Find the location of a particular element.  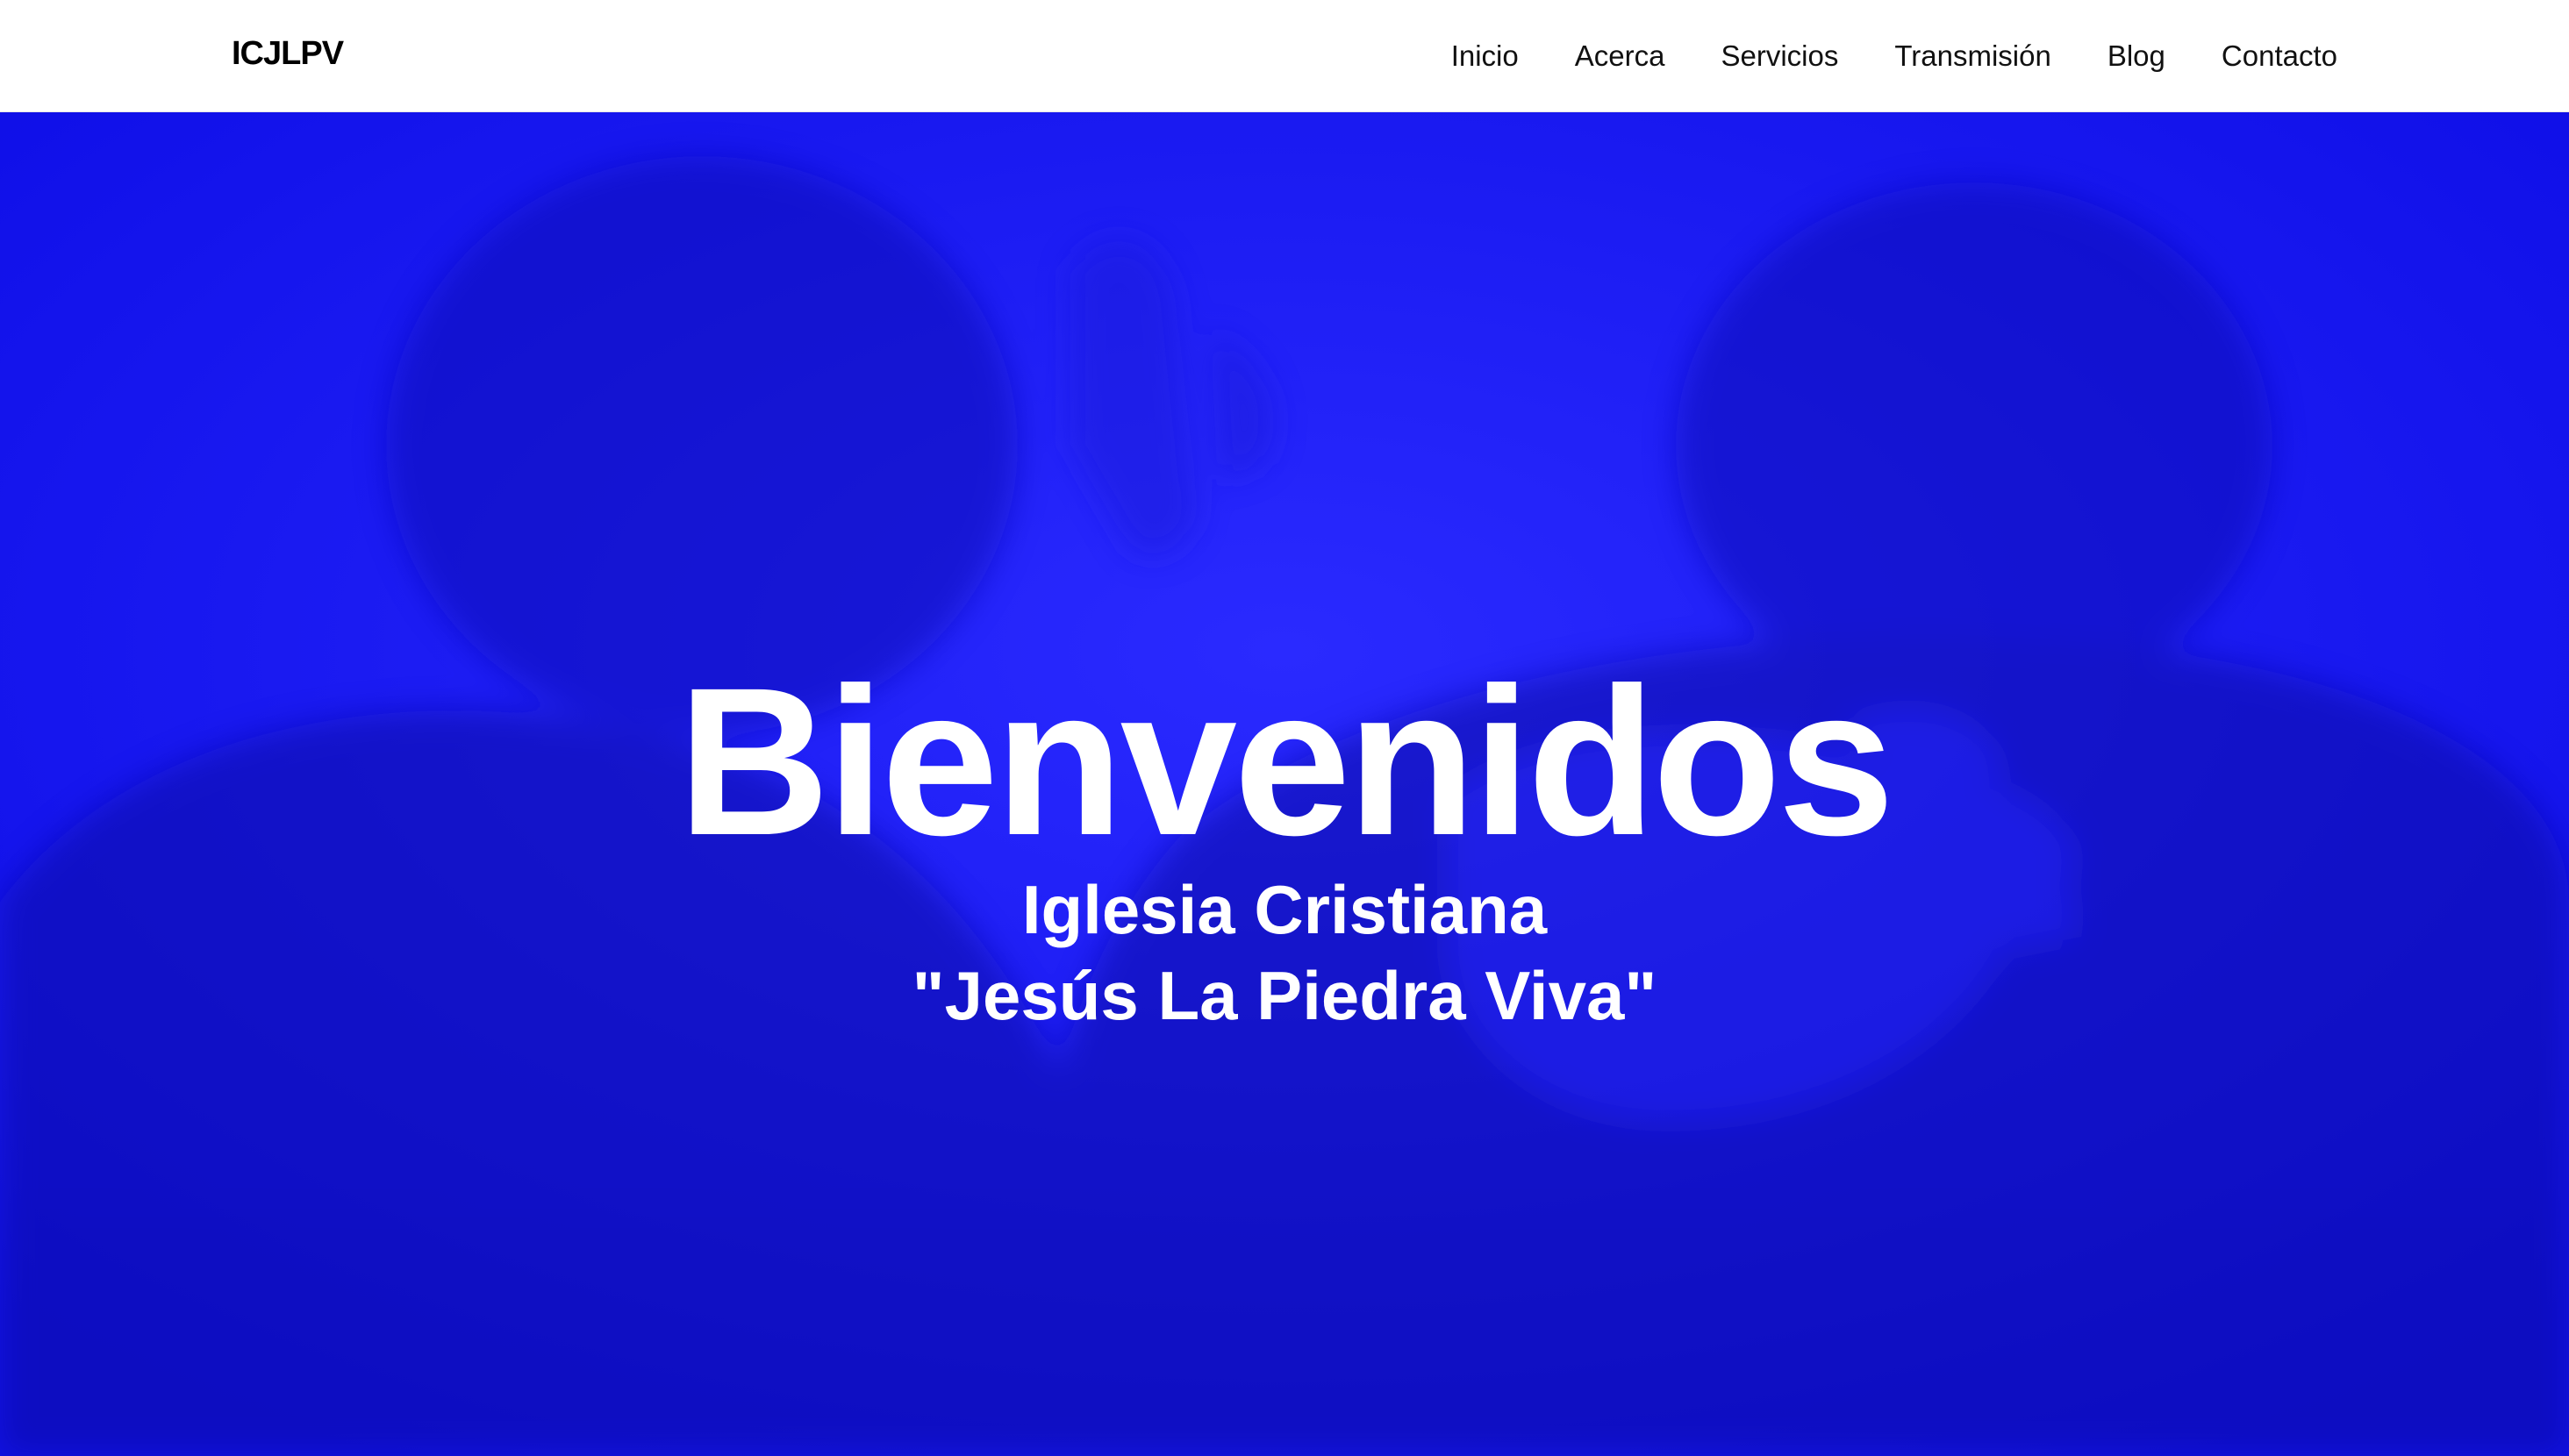

nav-item-blog: Blog is located at coordinates (2136, 56).